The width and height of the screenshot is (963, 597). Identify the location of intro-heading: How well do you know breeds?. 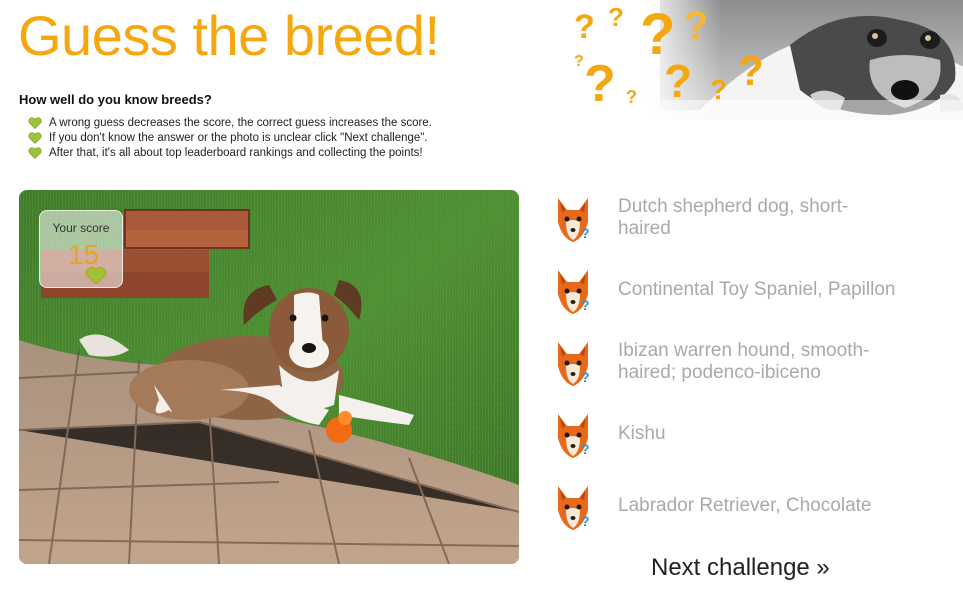
(115, 99).